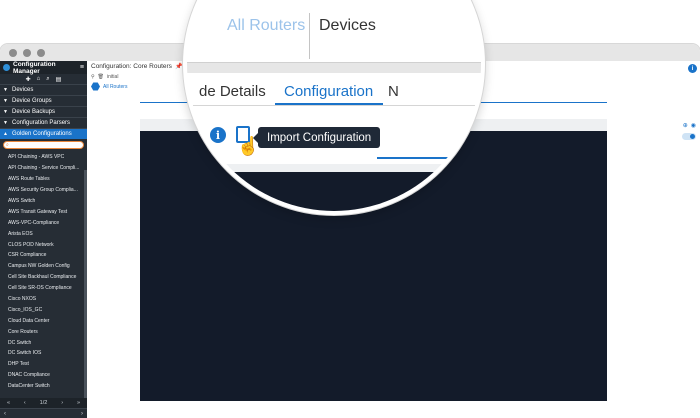 The height and width of the screenshot is (418, 700). Describe the element at coordinates (206, 191) in the screenshot. I see `editor-gutter` at that location.